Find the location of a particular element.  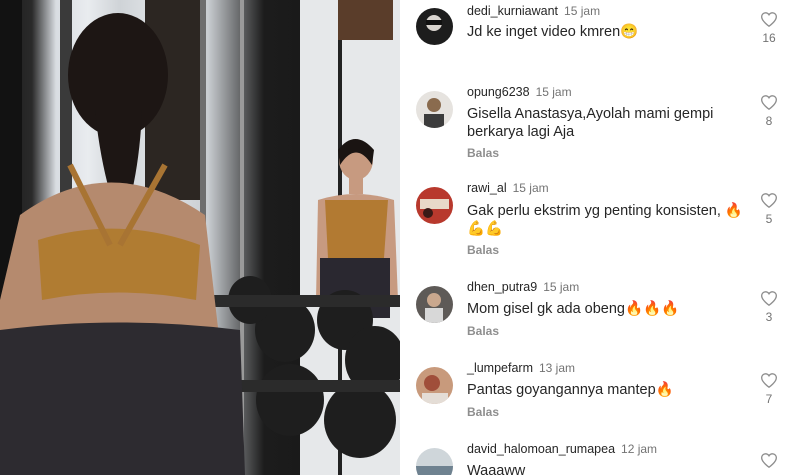

like-button: 16 is located at coordinates (769, 28).